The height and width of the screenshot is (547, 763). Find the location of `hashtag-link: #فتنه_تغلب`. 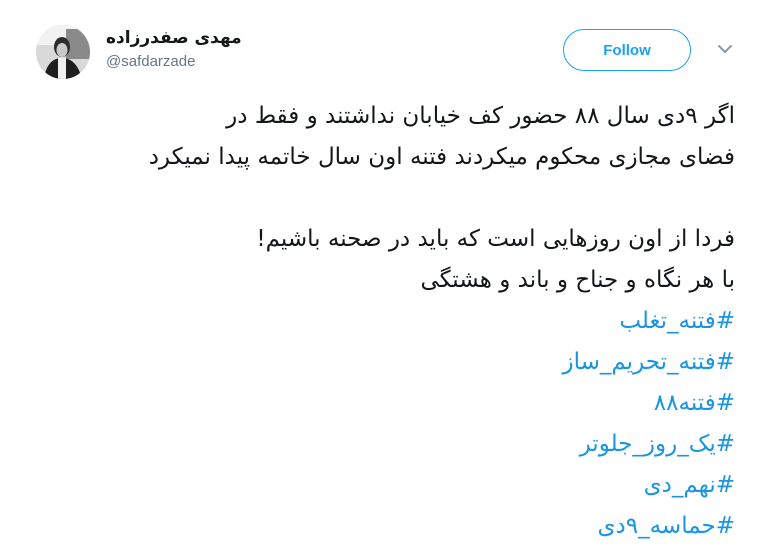

hashtag-link: #فتنه_تغلب is located at coordinates (677, 321).